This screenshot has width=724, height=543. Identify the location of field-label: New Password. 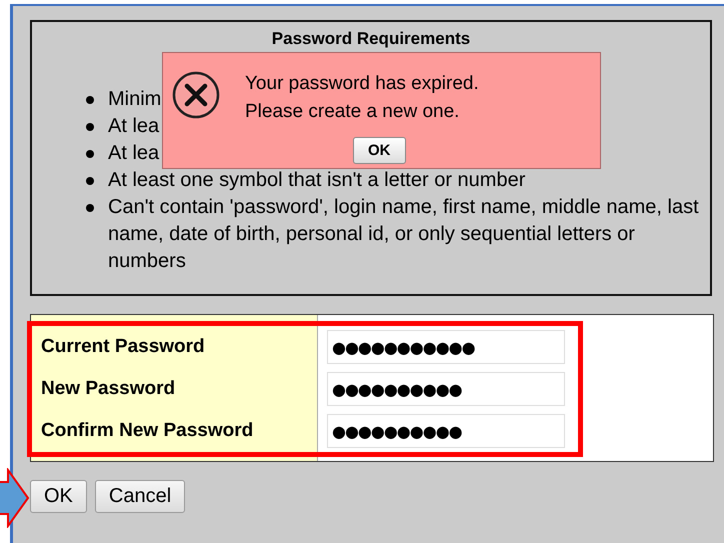
(108, 389).